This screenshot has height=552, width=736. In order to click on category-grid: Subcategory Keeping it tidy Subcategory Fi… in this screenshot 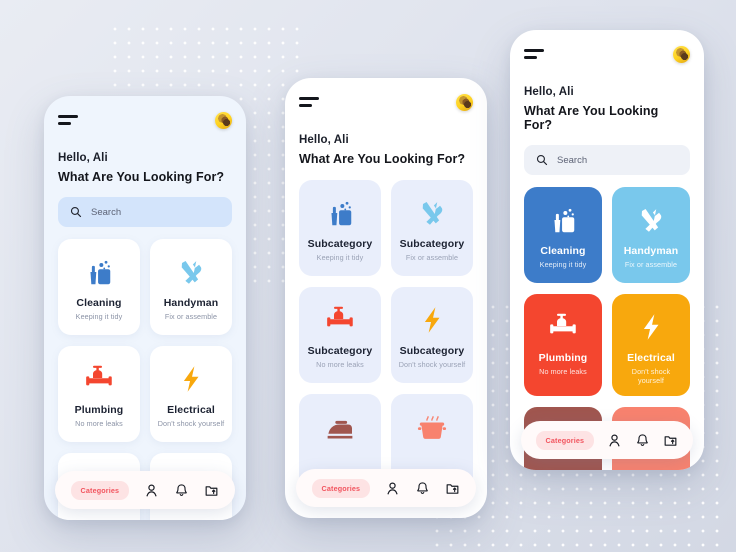, I will do `click(386, 335)`.